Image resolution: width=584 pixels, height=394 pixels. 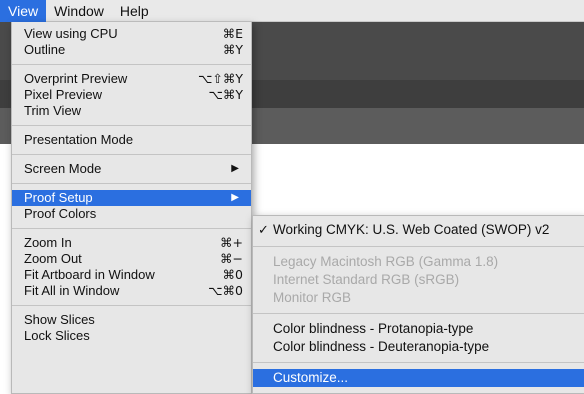 What do you see at coordinates (231, 242) in the screenshot?
I see `menu-item-shortcut: ⌘+` at bounding box center [231, 242].